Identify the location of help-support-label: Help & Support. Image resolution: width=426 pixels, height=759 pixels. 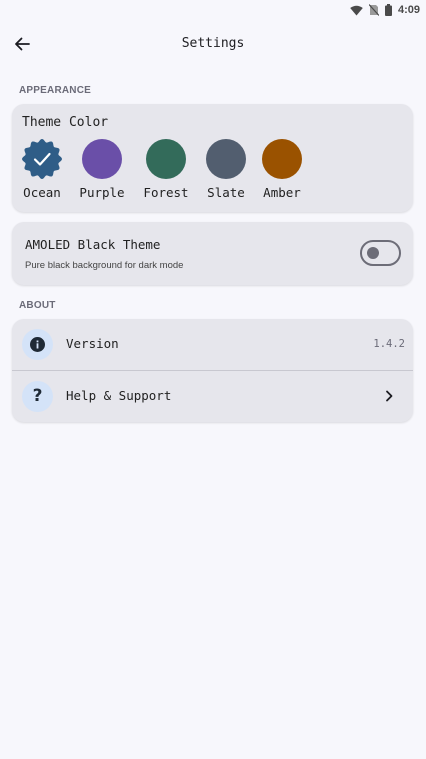
(119, 395).